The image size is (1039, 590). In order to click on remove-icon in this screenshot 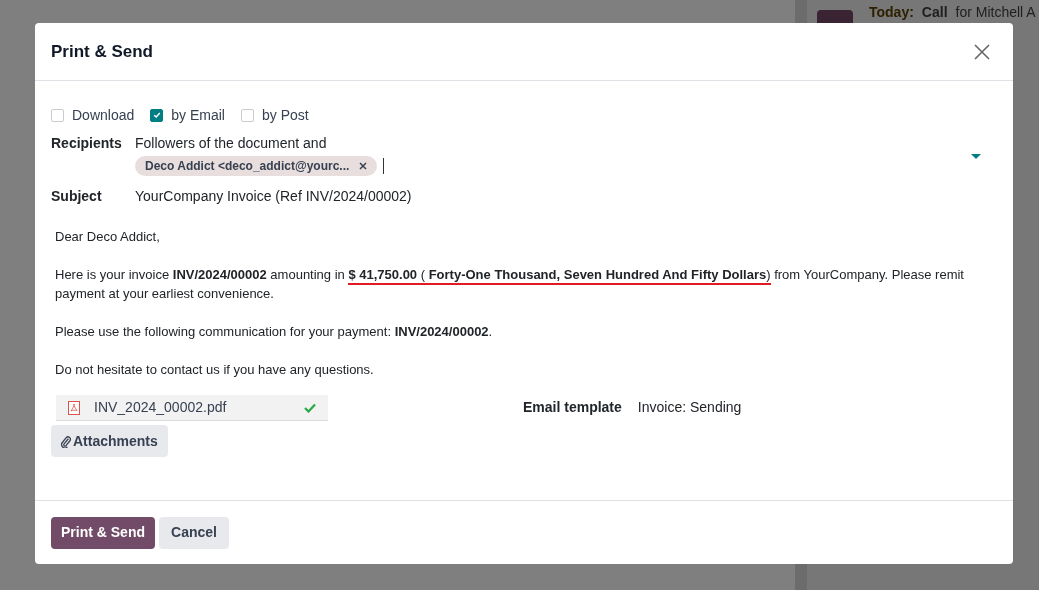, I will do `click(363, 166)`.